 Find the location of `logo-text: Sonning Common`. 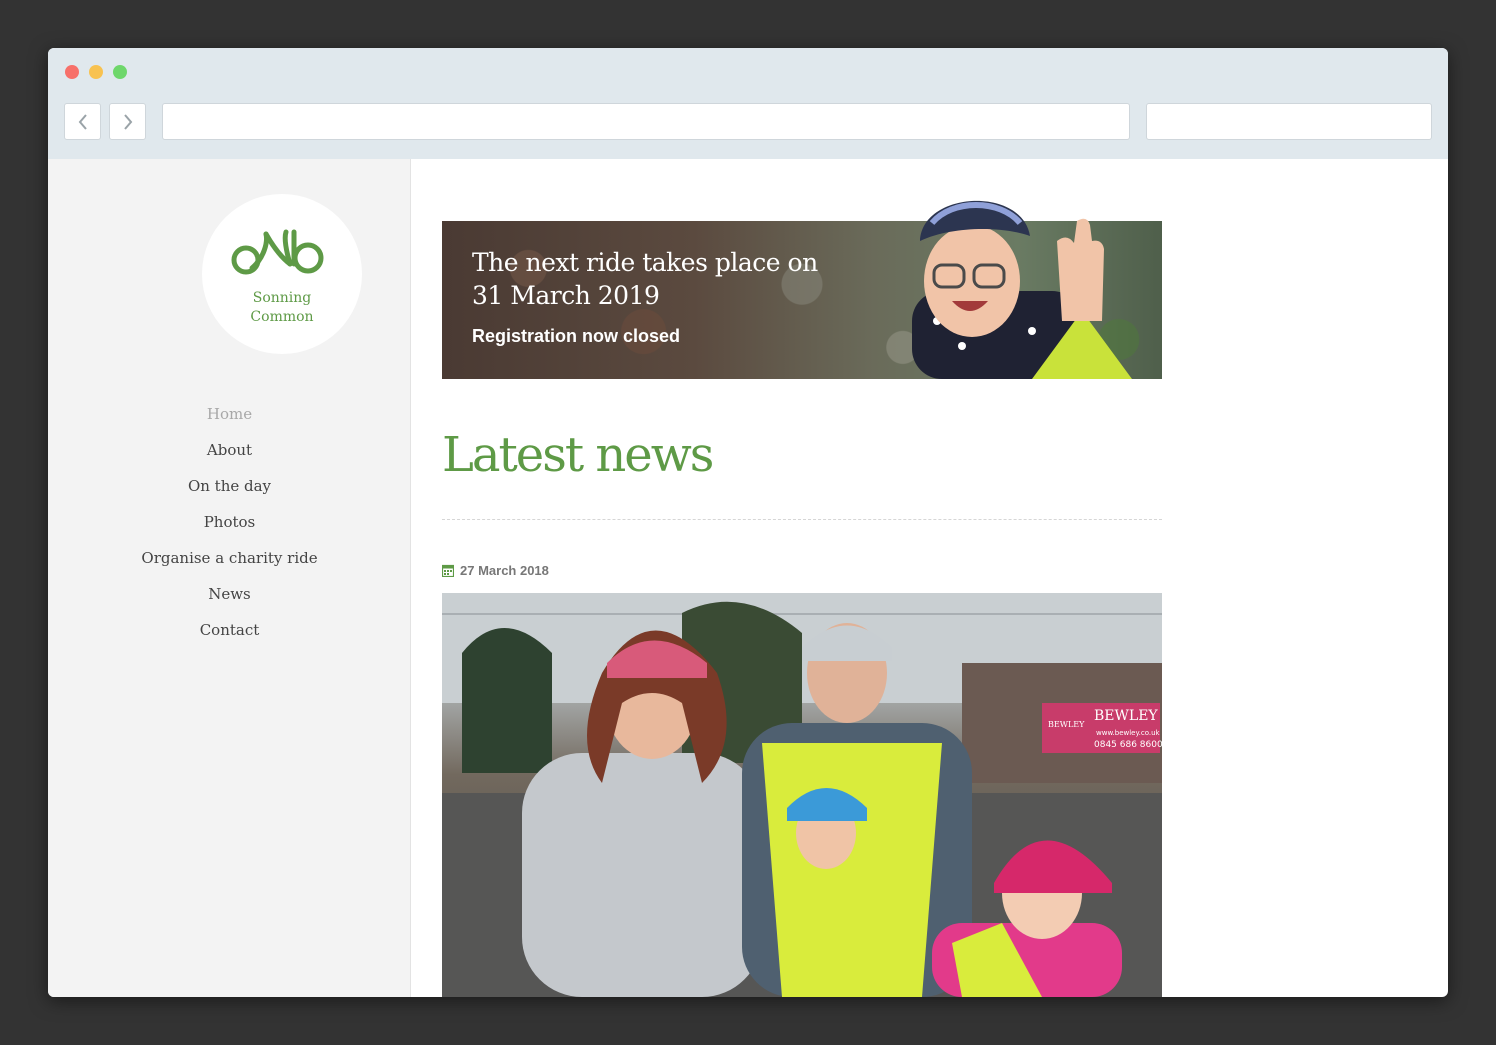

logo-text: Sonning Common is located at coordinates (282, 308).